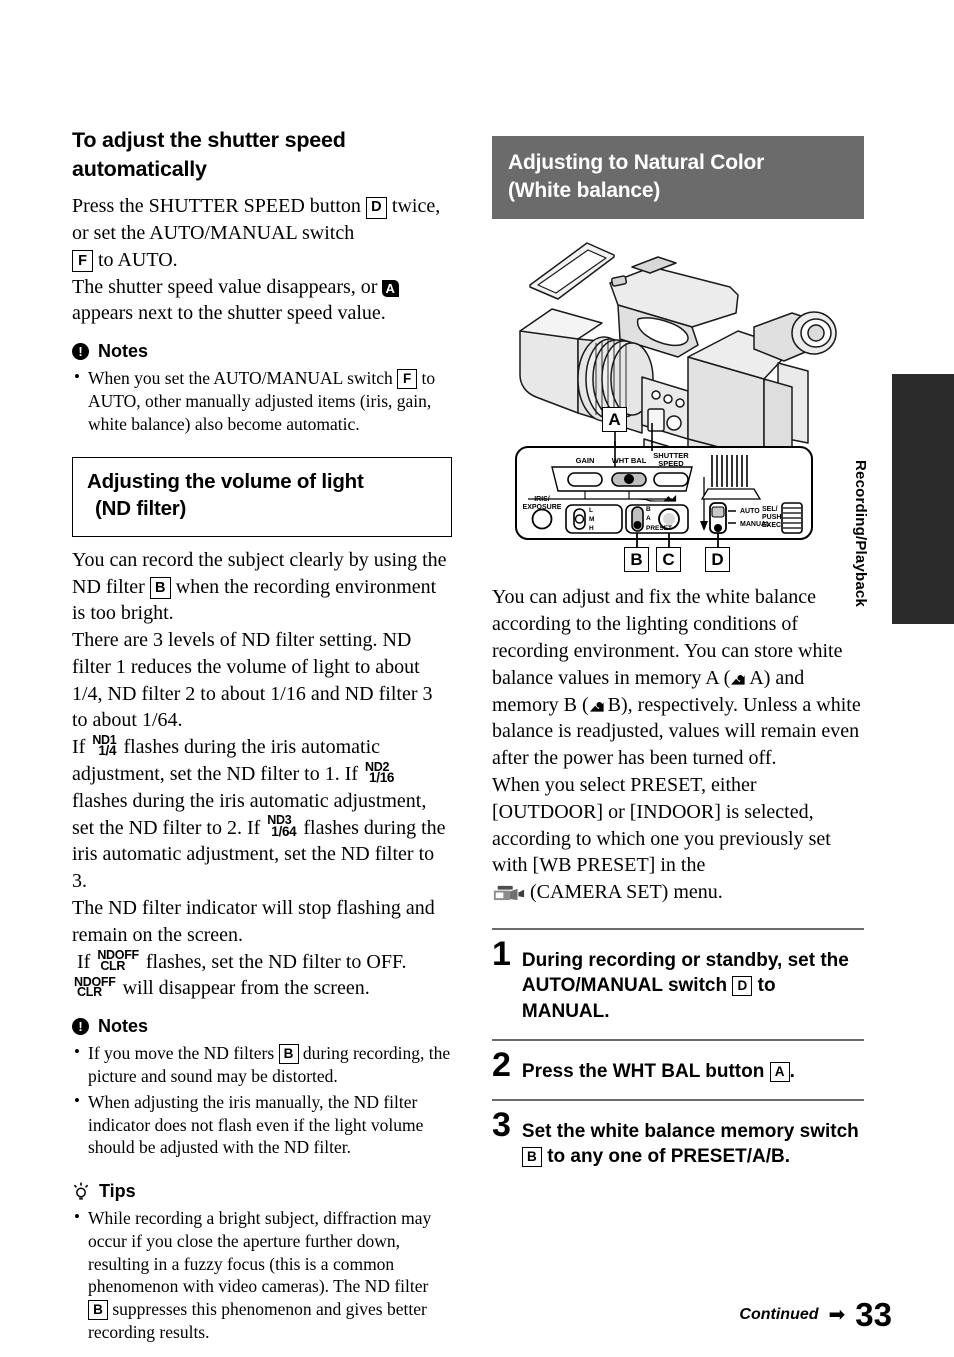 This screenshot has width=954, height=1357. Describe the element at coordinates (669, 1157) in the screenshot. I see `text-run: to any one of PRESET/A/B.` at that location.